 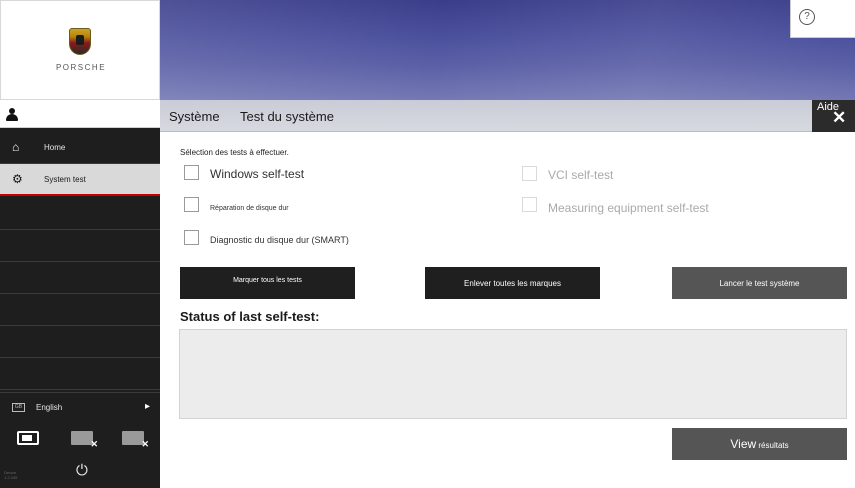 I want to click on mark-all-button: Marquer tous les tests, so click(x=267, y=283).